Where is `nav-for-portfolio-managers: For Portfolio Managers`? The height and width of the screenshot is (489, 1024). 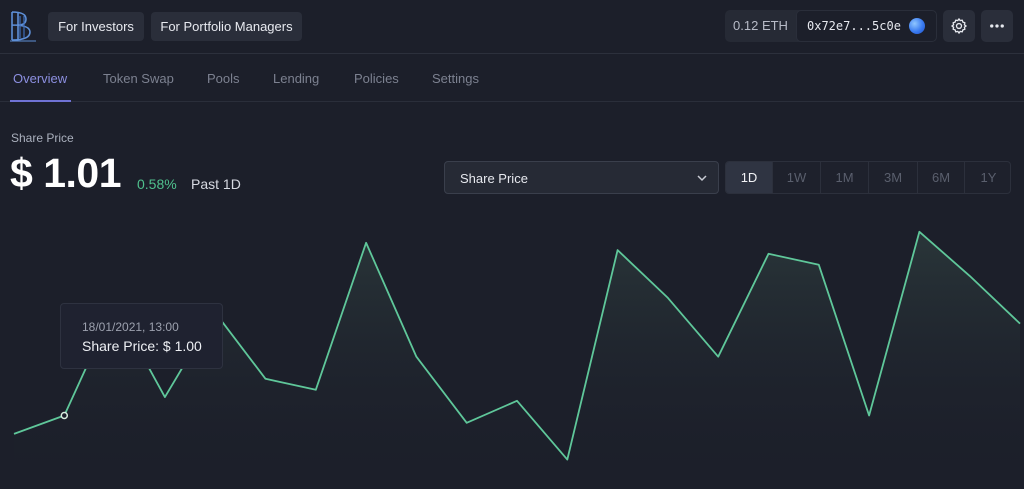 nav-for-portfolio-managers: For Portfolio Managers is located at coordinates (226, 26).